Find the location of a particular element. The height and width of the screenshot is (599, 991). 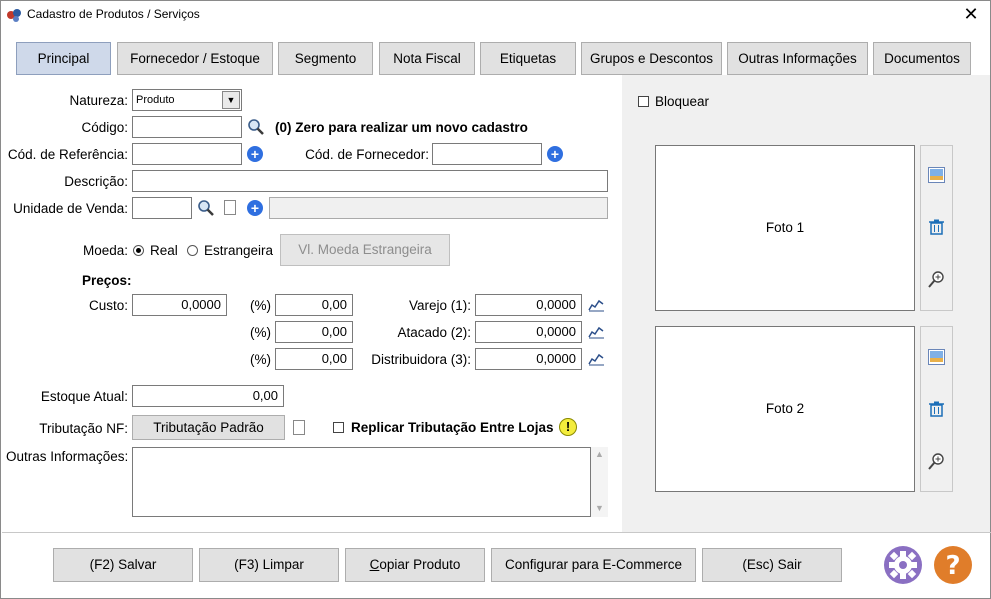

bloquear-label: Bloquear is located at coordinates (682, 101).